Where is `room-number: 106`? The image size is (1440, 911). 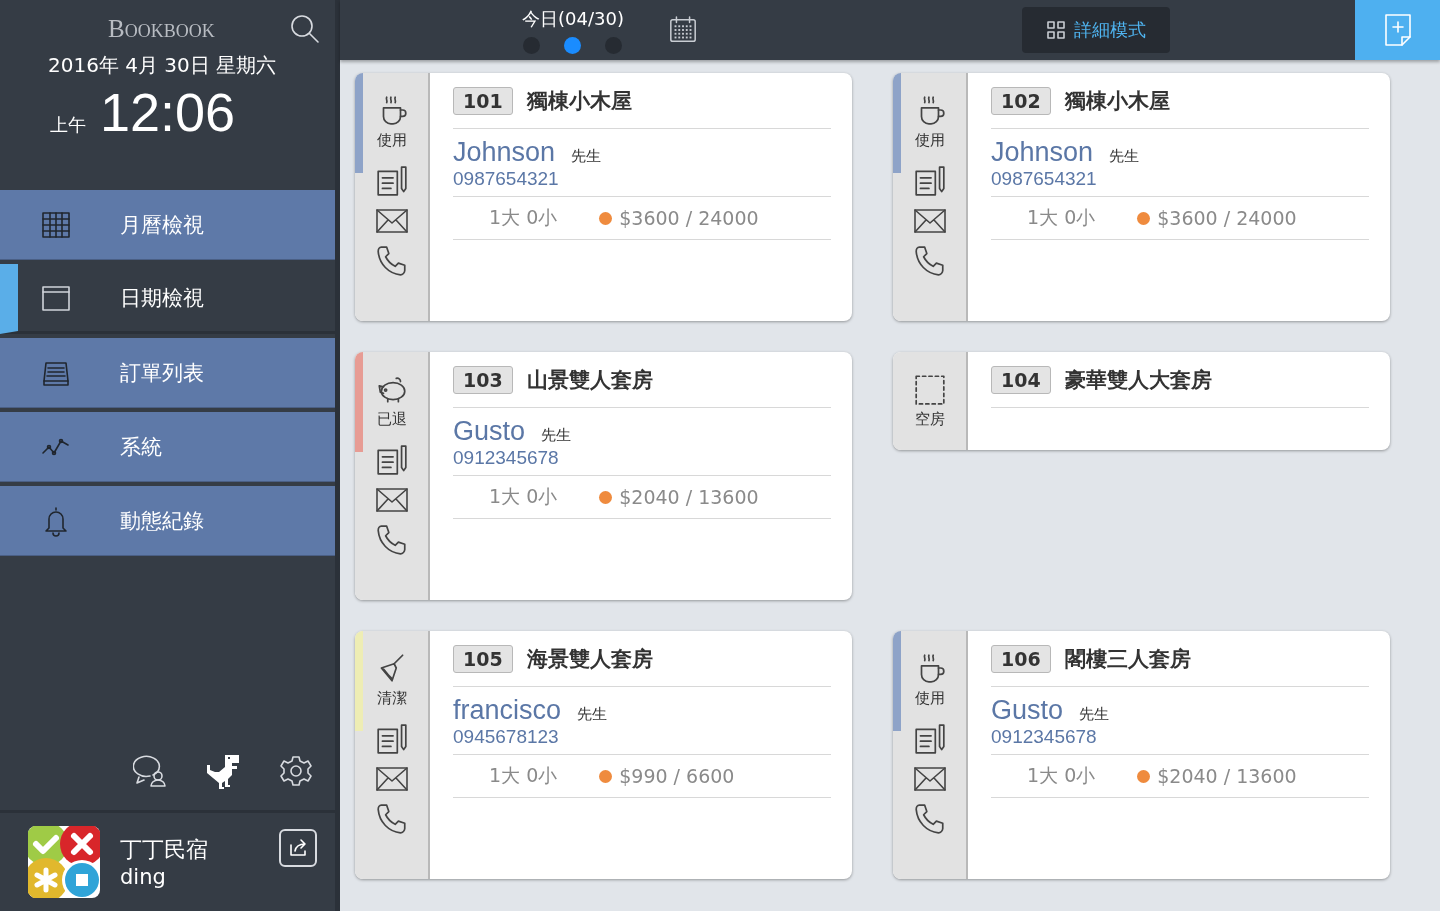
room-number: 106 is located at coordinates (1021, 658).